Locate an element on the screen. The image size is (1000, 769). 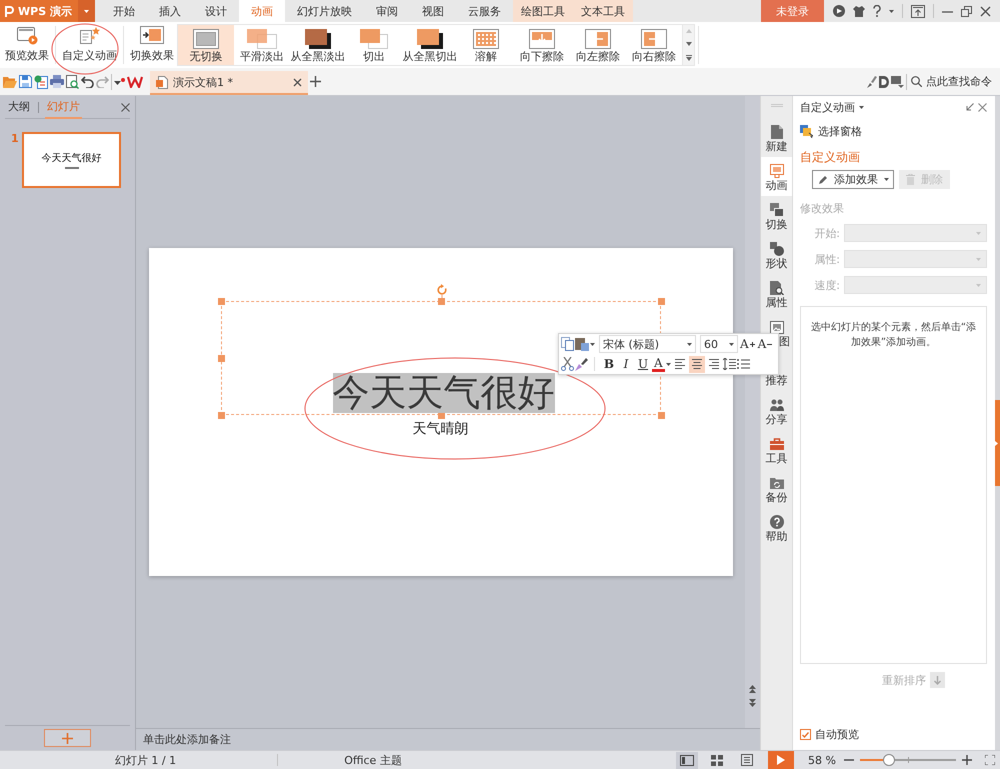
menu-tab: 云服务 is located at coordinates (484, 11).